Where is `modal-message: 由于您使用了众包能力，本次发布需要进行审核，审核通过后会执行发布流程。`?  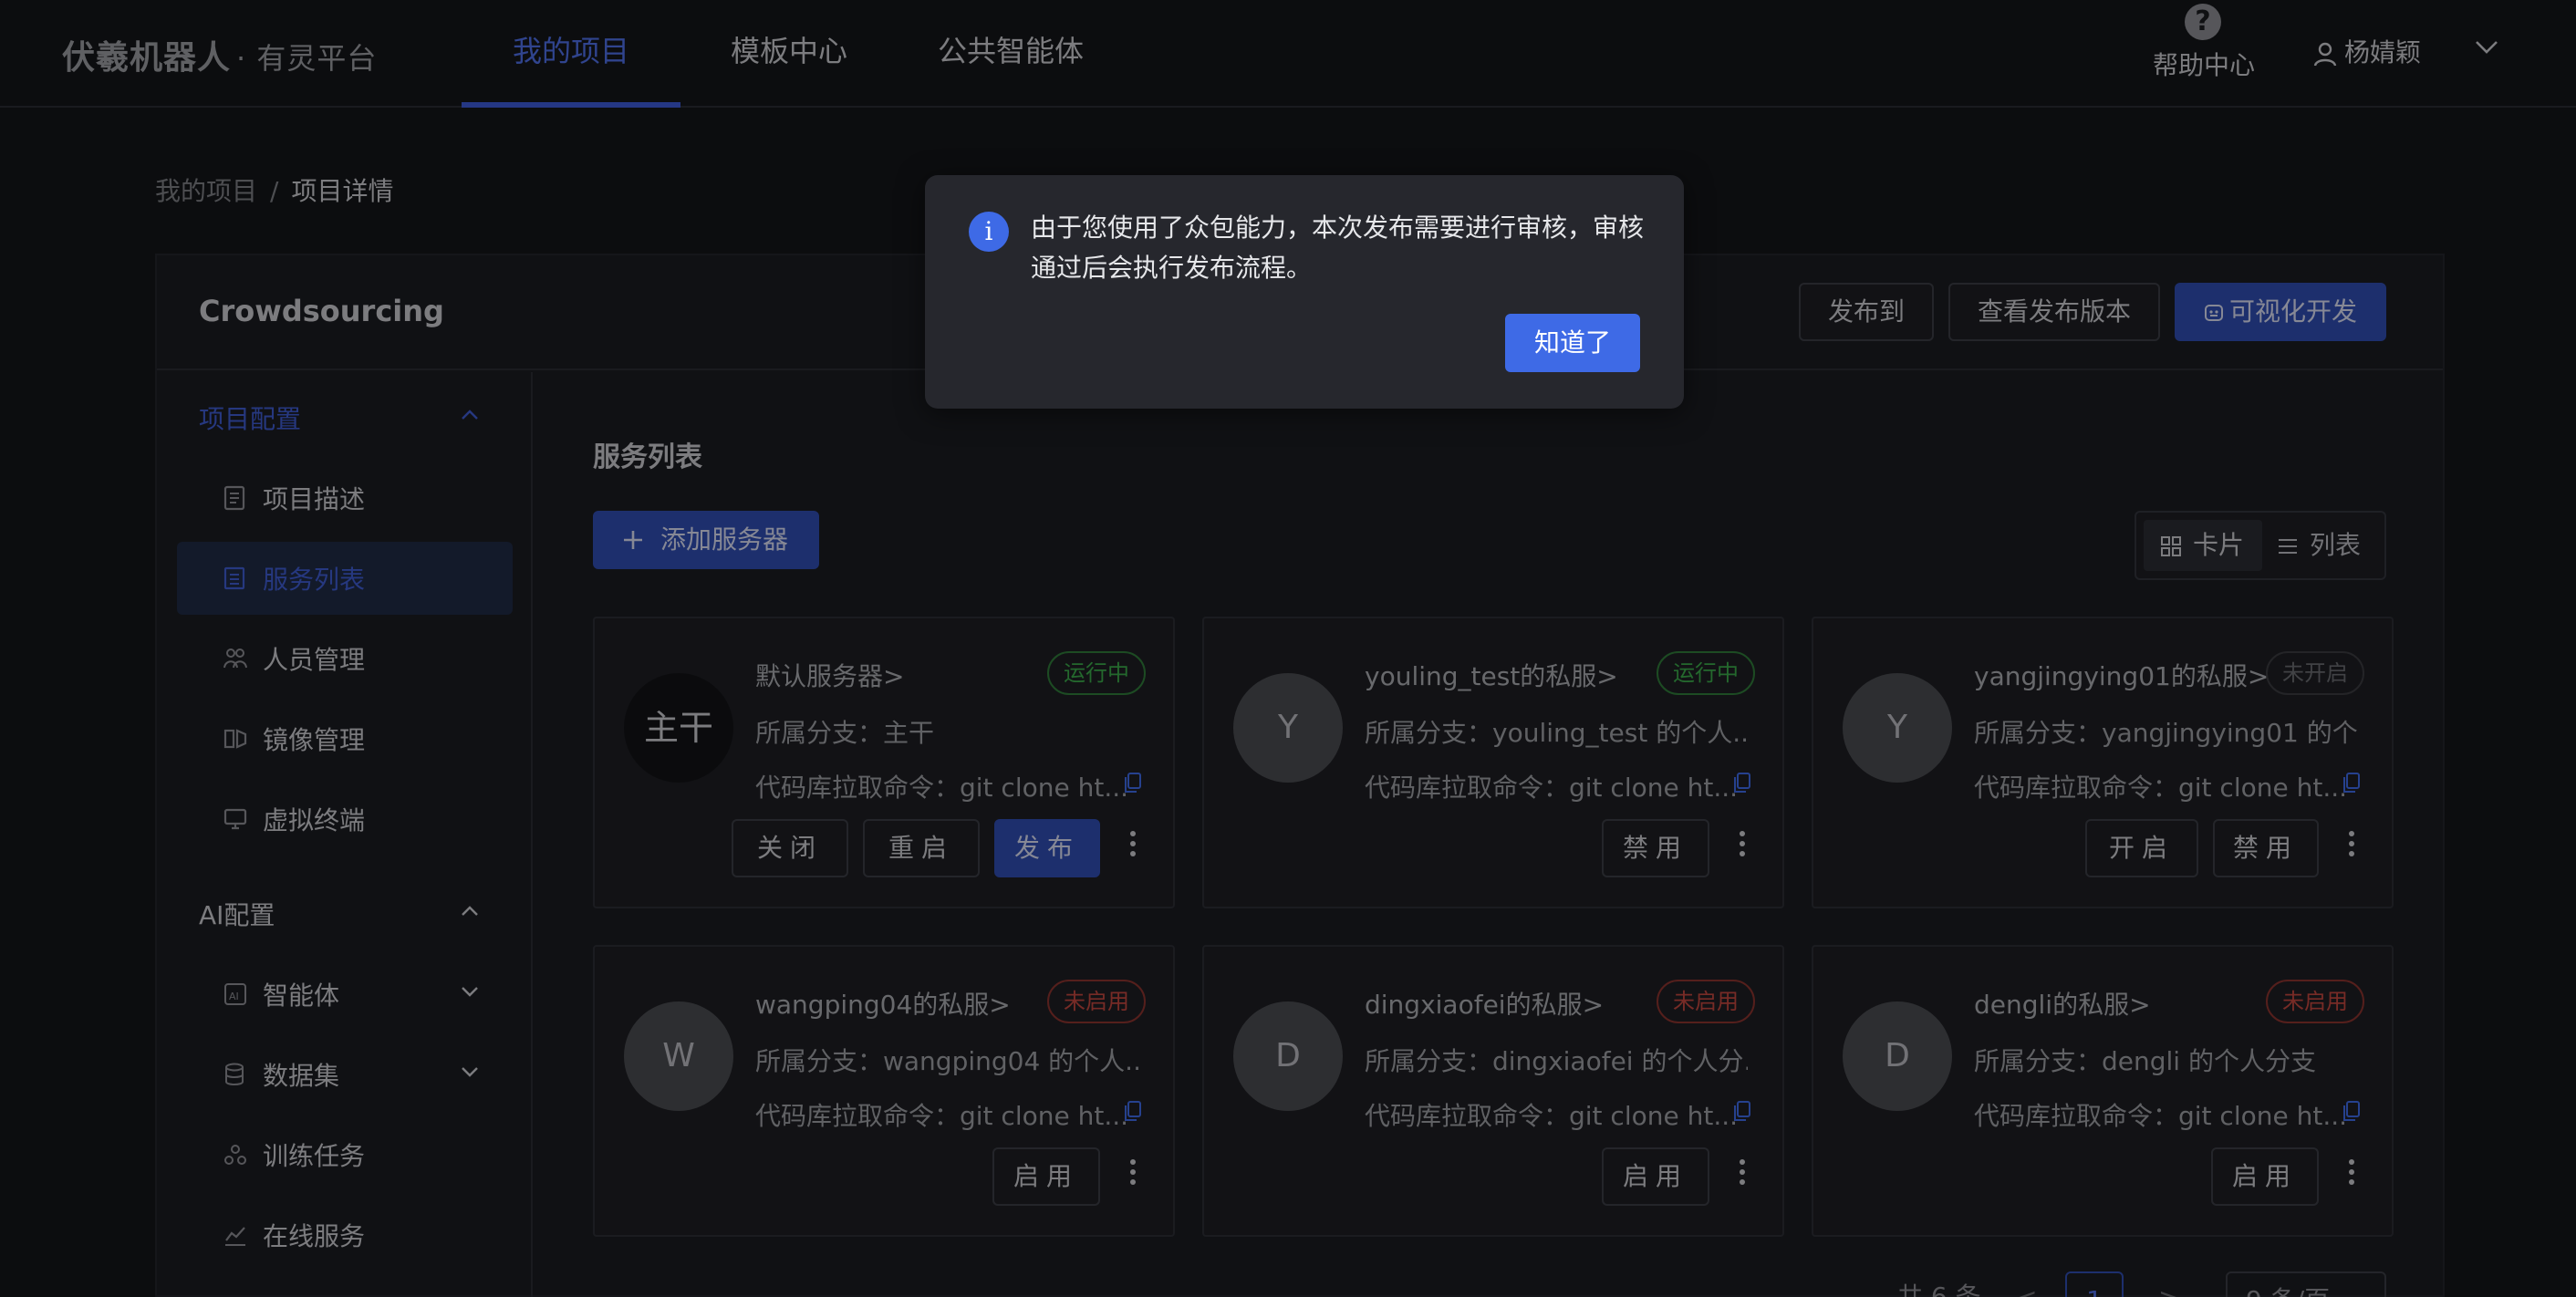 modal-message: 由于您使用了众包能力，本次发布需要进行审核，审核通过后会执行发布流程。 is located at coordinates (1338, 248).